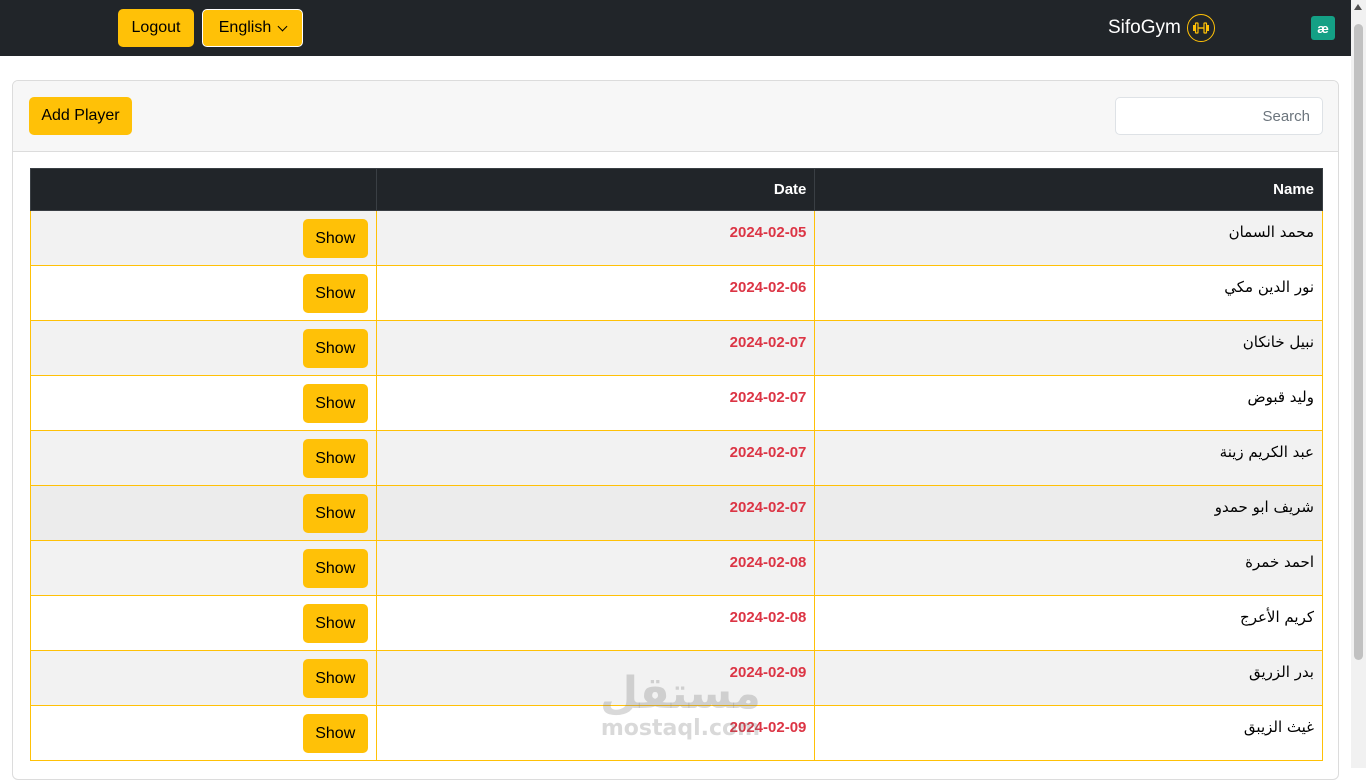  I want to click on scroll-up-arrow-icon, so click(1358, 7).